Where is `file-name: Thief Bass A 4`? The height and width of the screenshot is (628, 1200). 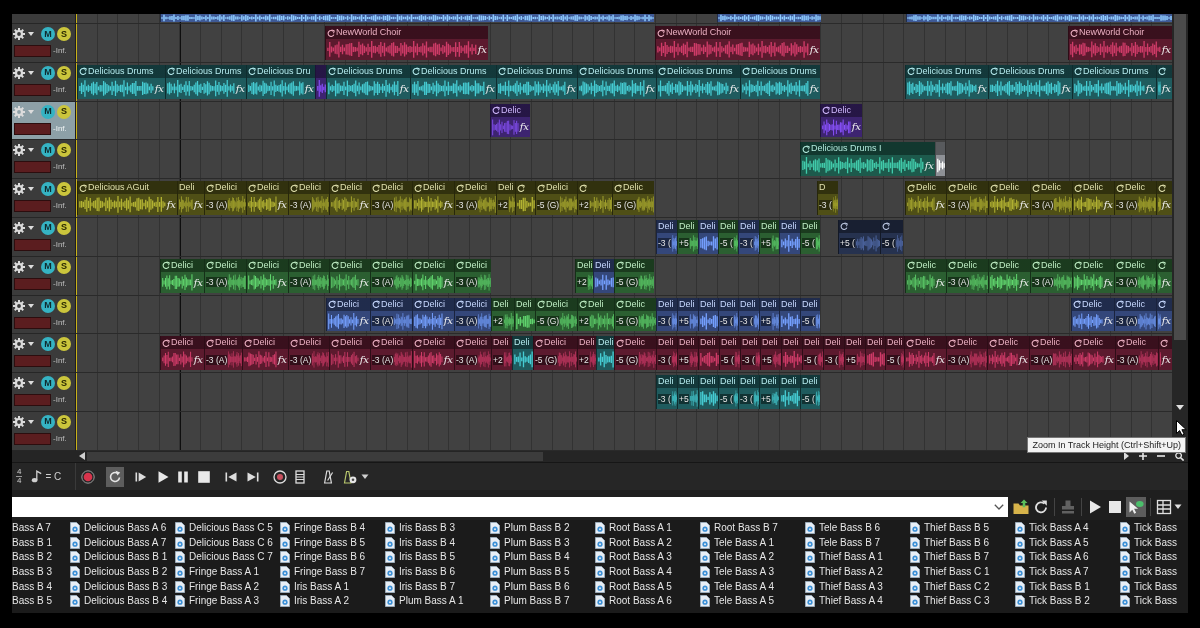 file-name: Thief Bass A 4 is located at coordinates (851, 601).